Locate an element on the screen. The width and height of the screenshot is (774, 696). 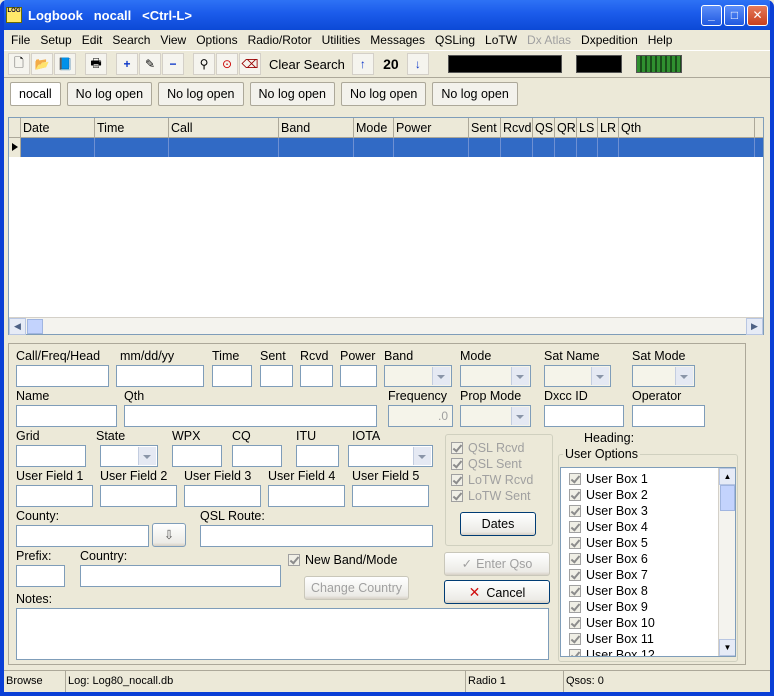
menu-dxpedition: Dxpedition is located at coordinates (609, 40).